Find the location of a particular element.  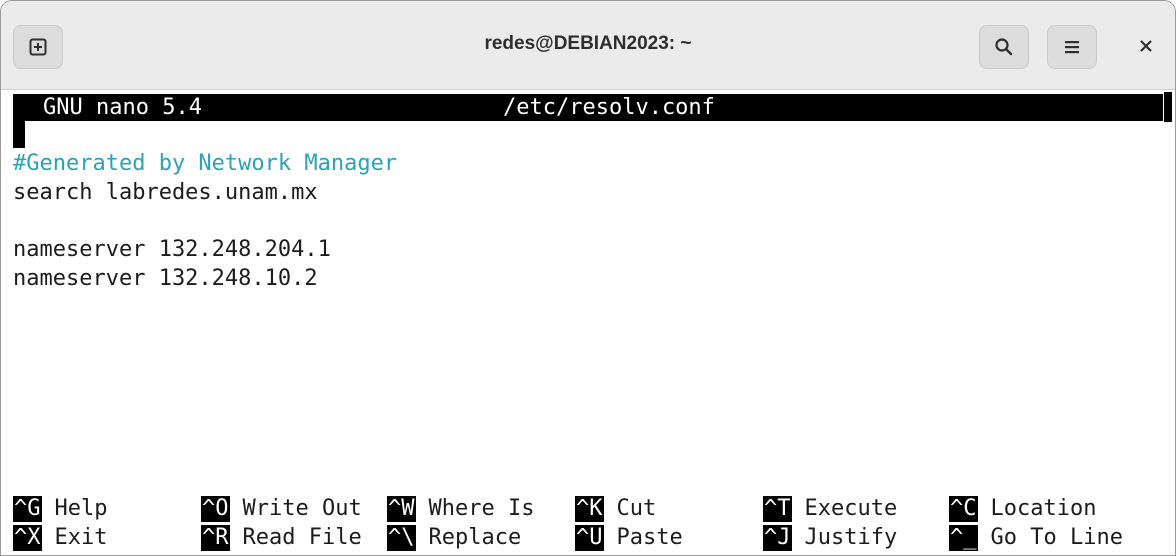

shortcut-replace: ^\ Replace is located at coordinates (454, 538).